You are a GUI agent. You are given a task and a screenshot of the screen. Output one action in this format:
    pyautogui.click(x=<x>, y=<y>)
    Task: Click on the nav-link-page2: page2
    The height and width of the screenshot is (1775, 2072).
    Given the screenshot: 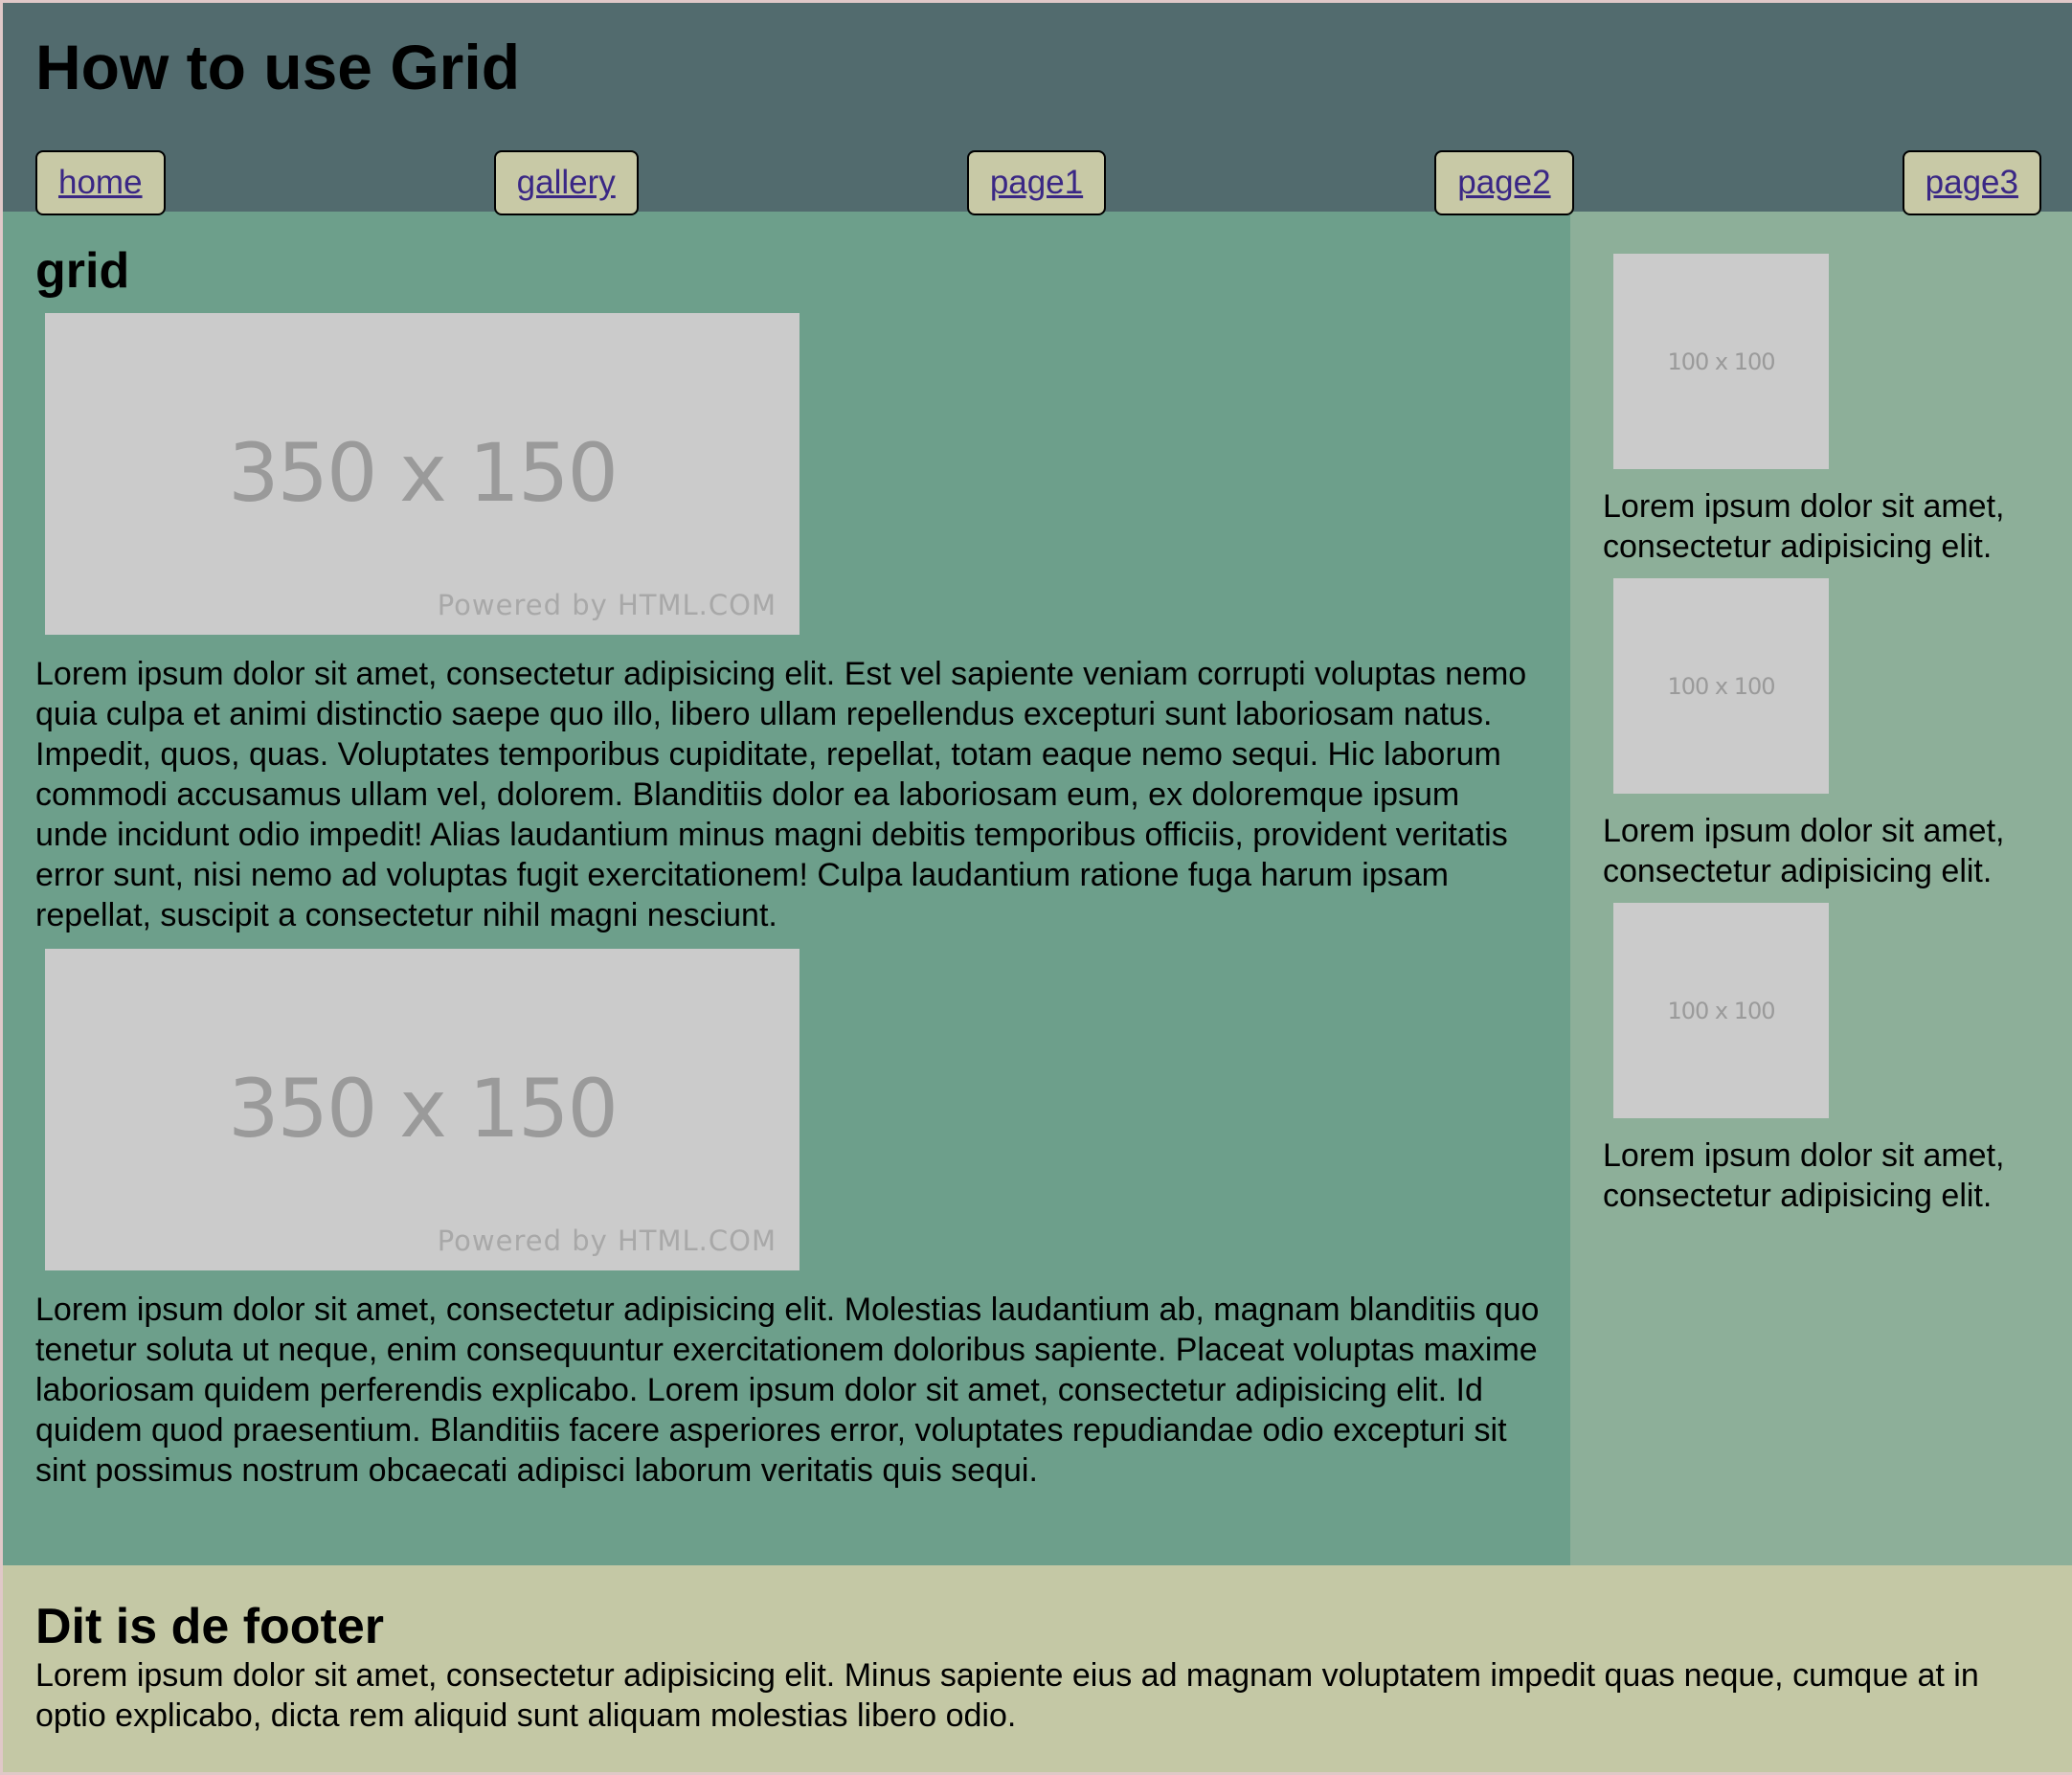 What is the action you would take?
    pyautogui.click(x=1504, y=183)
    